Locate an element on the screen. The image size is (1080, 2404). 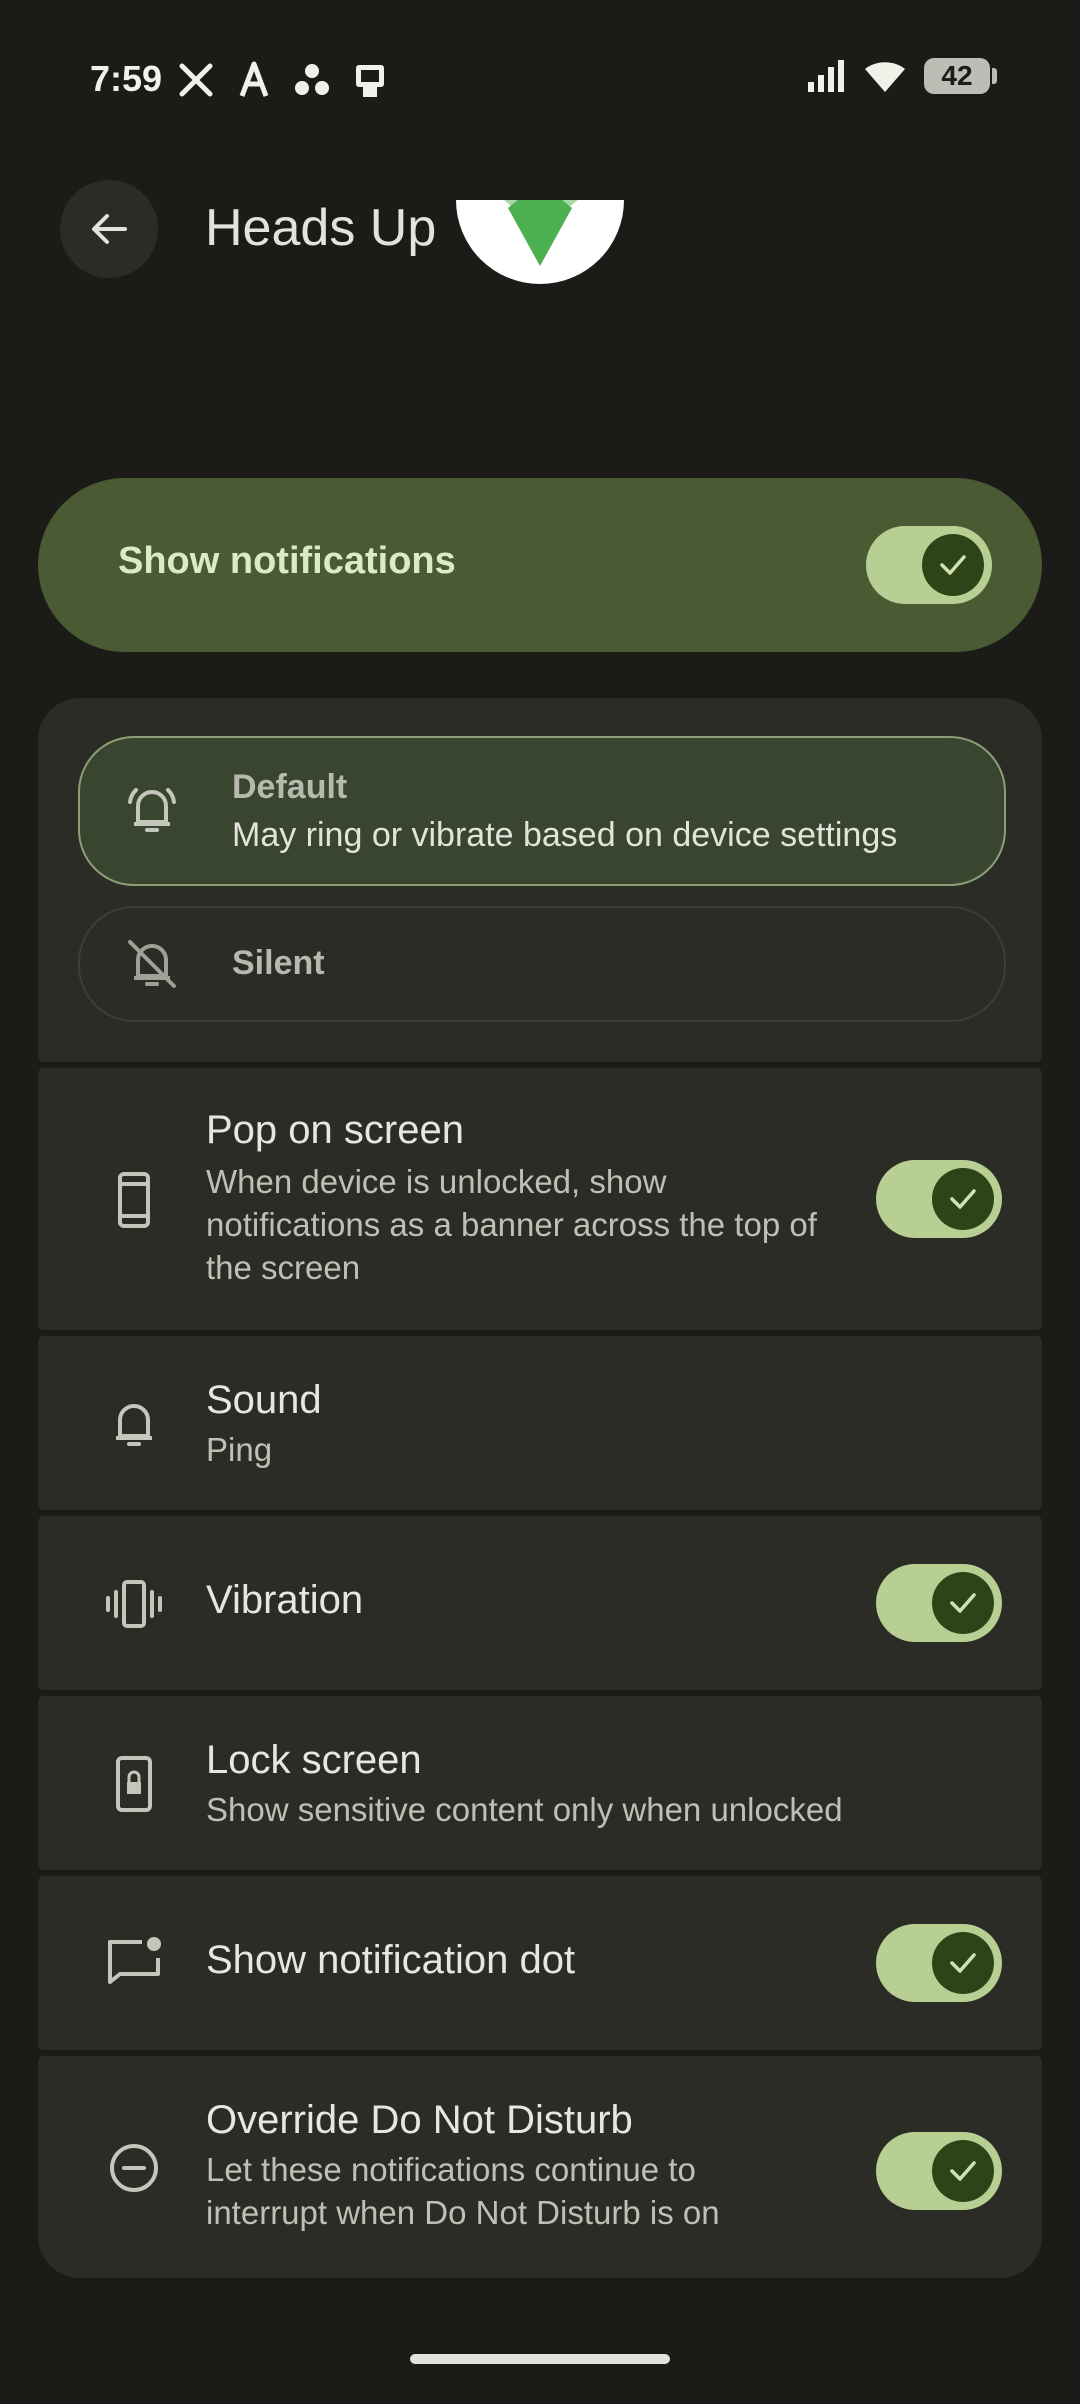
vibration-icon is located at coordinates (134, 1604).